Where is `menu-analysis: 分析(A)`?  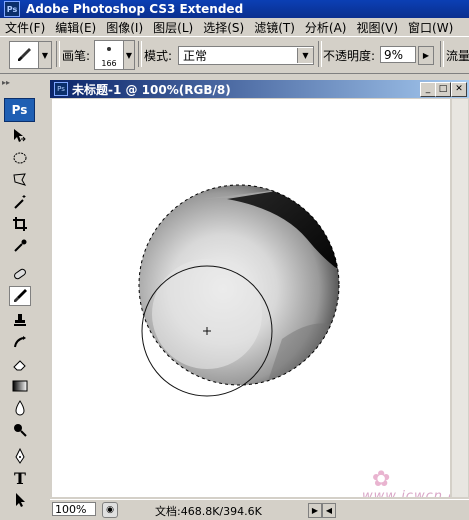
menu-analysis: 分析(A) is located at coordinates (326, 27).